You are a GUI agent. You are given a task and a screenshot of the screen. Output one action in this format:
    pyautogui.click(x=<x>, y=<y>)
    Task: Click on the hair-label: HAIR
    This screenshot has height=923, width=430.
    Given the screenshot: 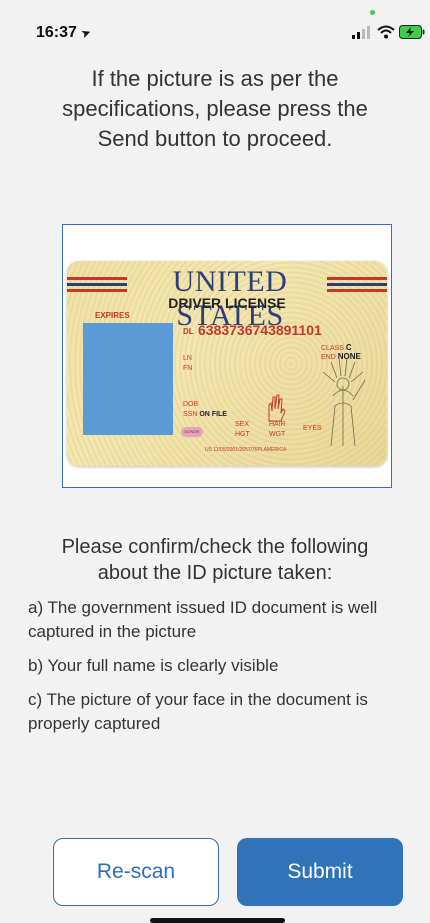 What is the action you would take?
    pyautogui.click(x=277, y=424)
    